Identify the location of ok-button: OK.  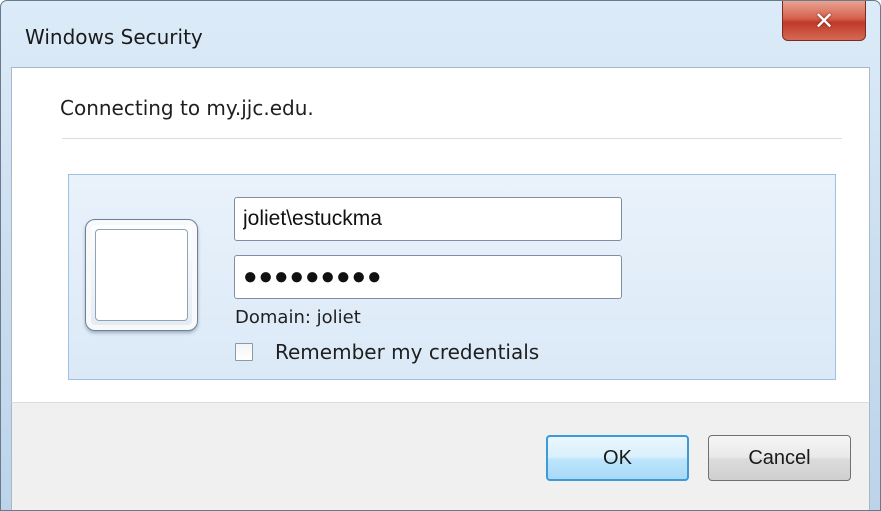
(617, 458).